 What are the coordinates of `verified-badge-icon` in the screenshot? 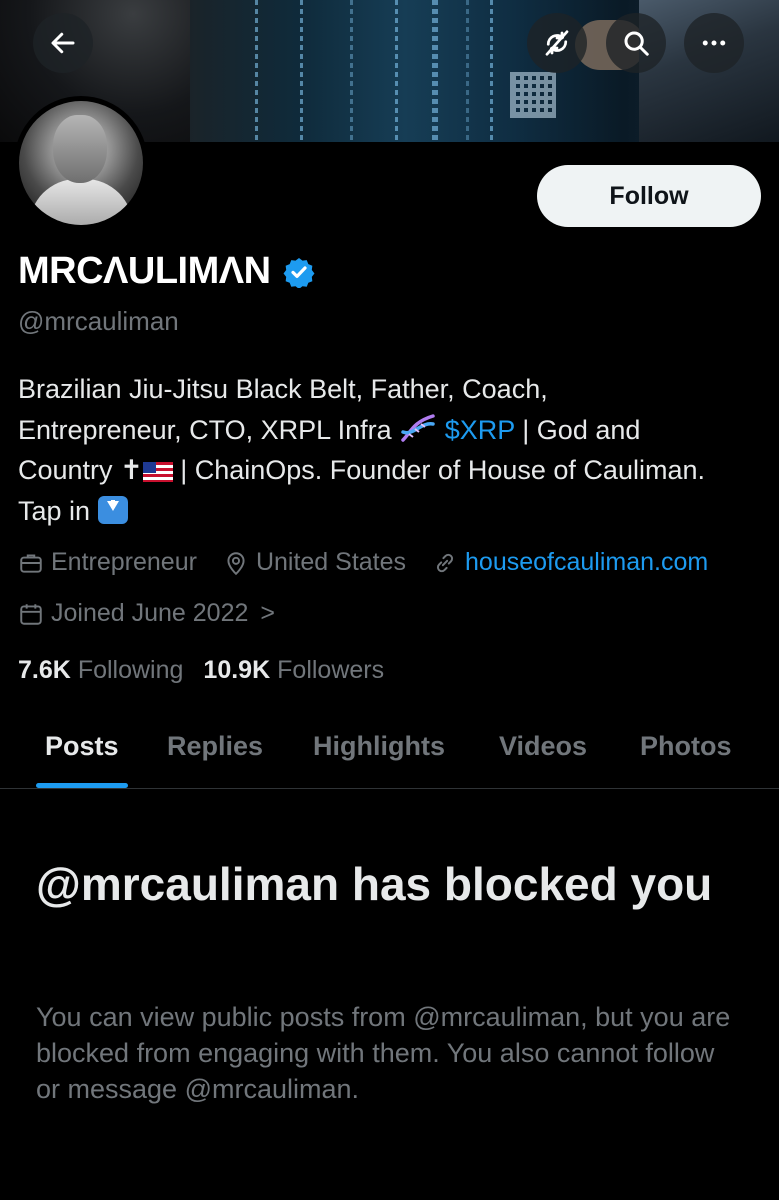 It's located at (299, 272).